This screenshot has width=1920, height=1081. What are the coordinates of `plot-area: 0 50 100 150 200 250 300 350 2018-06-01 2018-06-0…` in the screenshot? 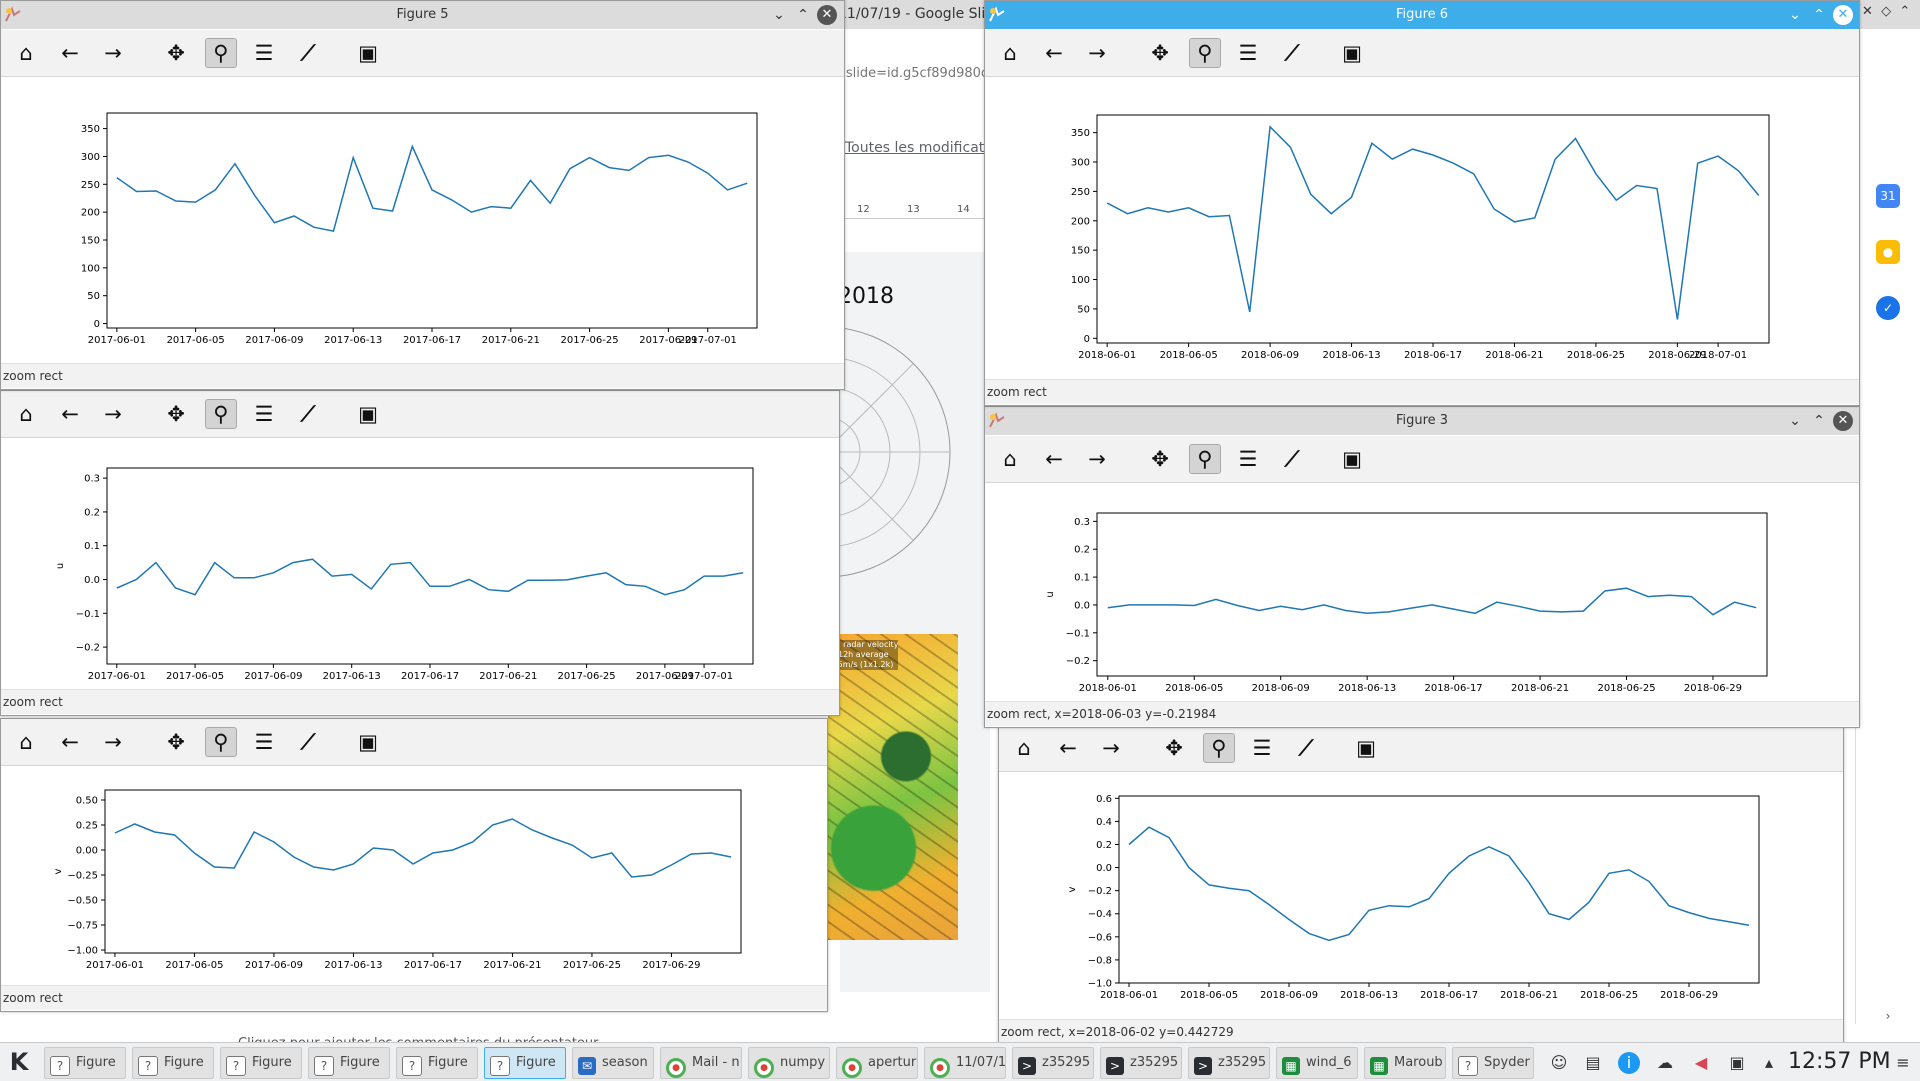 It's located at (1422, 228).